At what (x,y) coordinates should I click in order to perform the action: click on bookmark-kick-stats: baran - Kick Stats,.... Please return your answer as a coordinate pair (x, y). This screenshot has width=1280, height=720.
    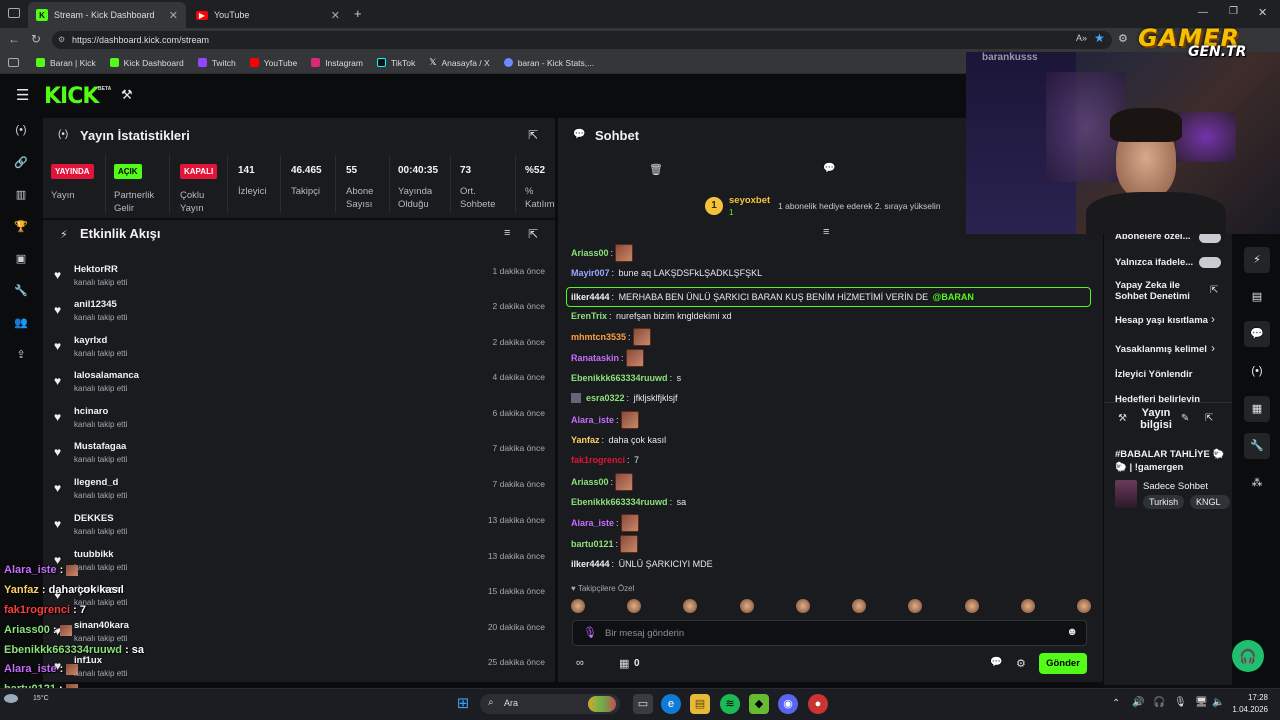
    Looking at the image, I should click on (548, 63).